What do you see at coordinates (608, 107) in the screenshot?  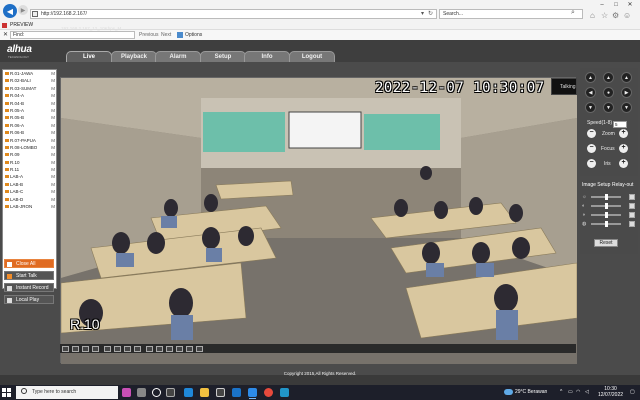 I see `ptz-down-icon: ▼` at bounding box center [608, 107].